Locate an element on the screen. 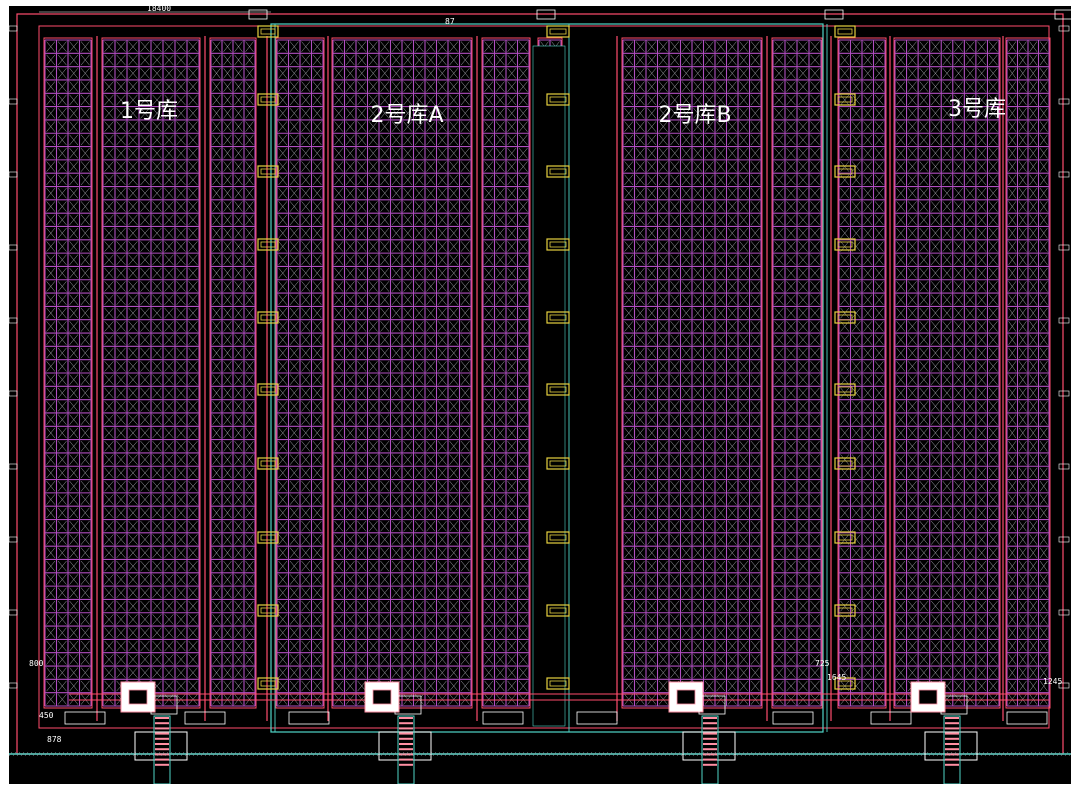 The height and width of the screenshot is (788, 1080). dimension-top-width: 18400 is located at coordinates (159, 9).